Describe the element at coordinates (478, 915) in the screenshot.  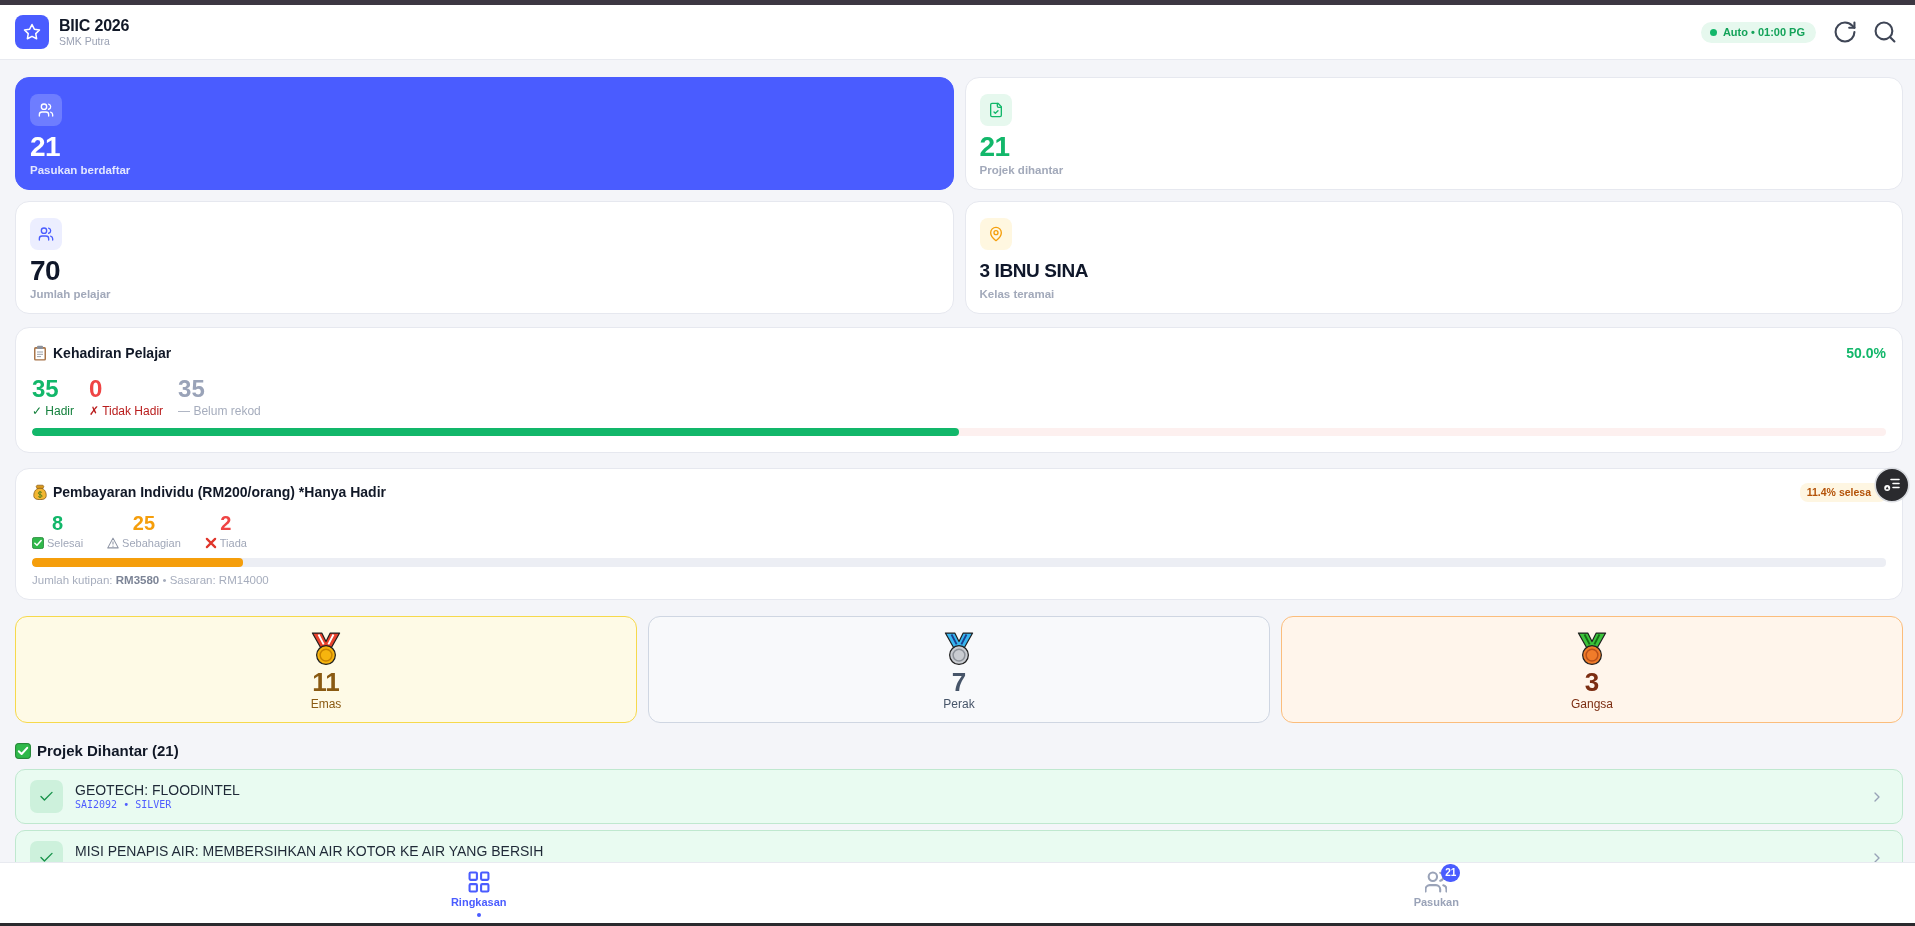
I see `active-dot-icon` at that location.